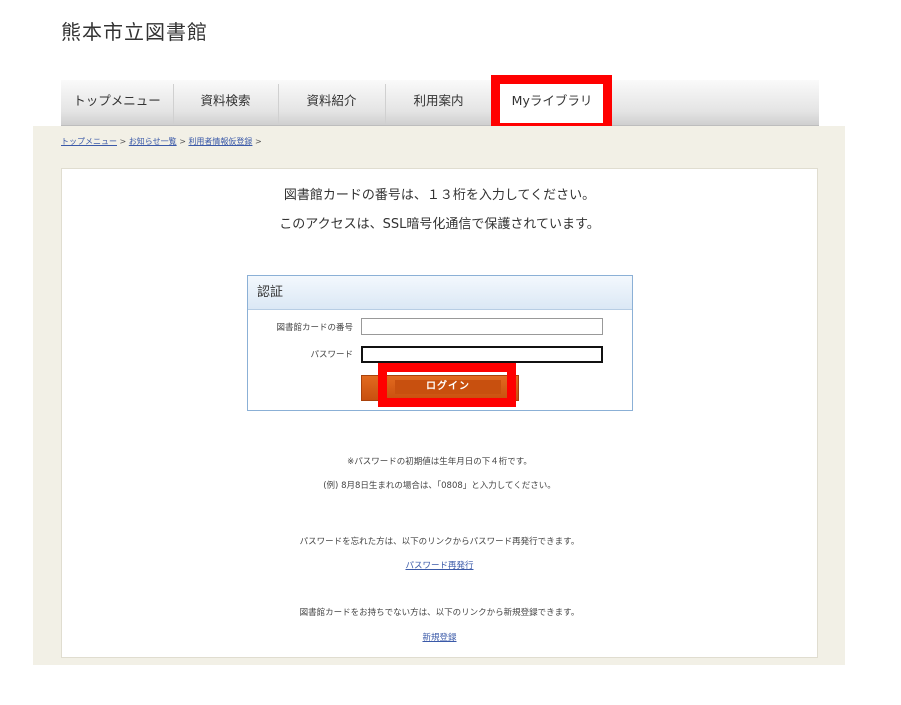 The width and height of the screenshot is (901, 705). What do you see at coordinates (552, 102) in the screenshot?
I see `nav-item-my-library: Myライブラリ` at bounding box center [552, 102].